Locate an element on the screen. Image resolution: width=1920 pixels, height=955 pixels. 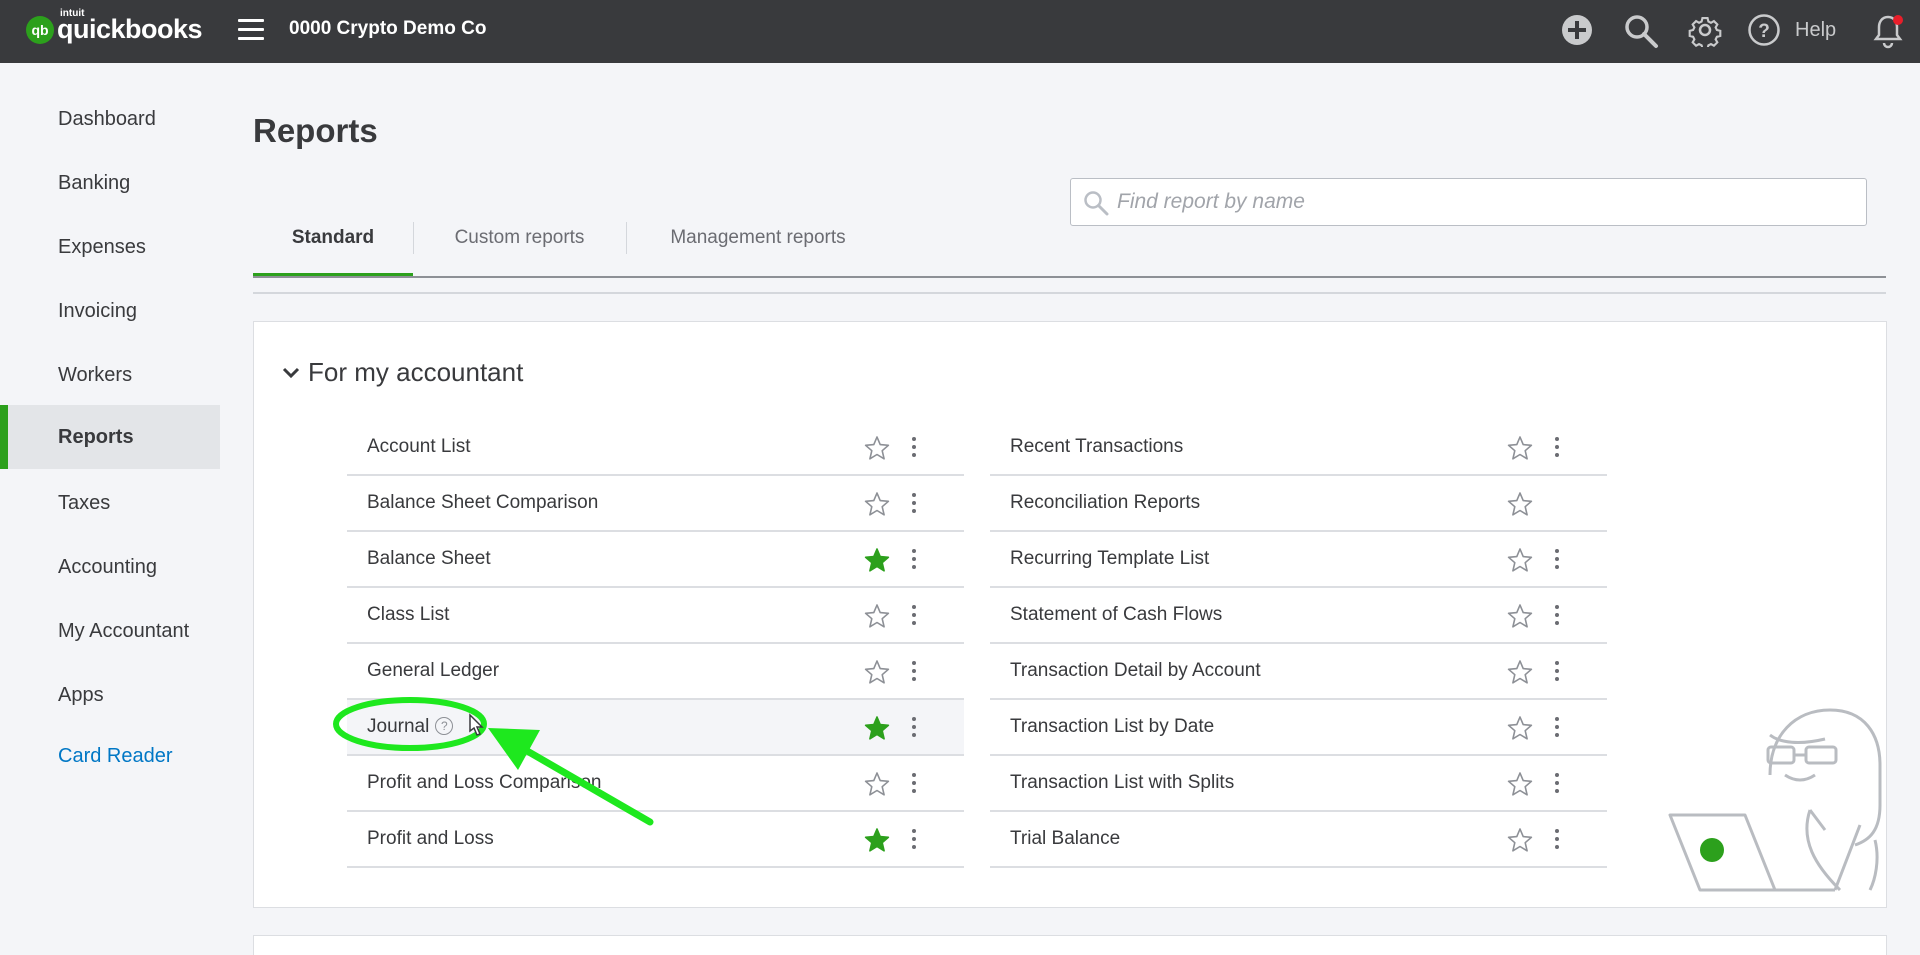
sidebar-item-apps: Apps is located at coordinates (110, 695).